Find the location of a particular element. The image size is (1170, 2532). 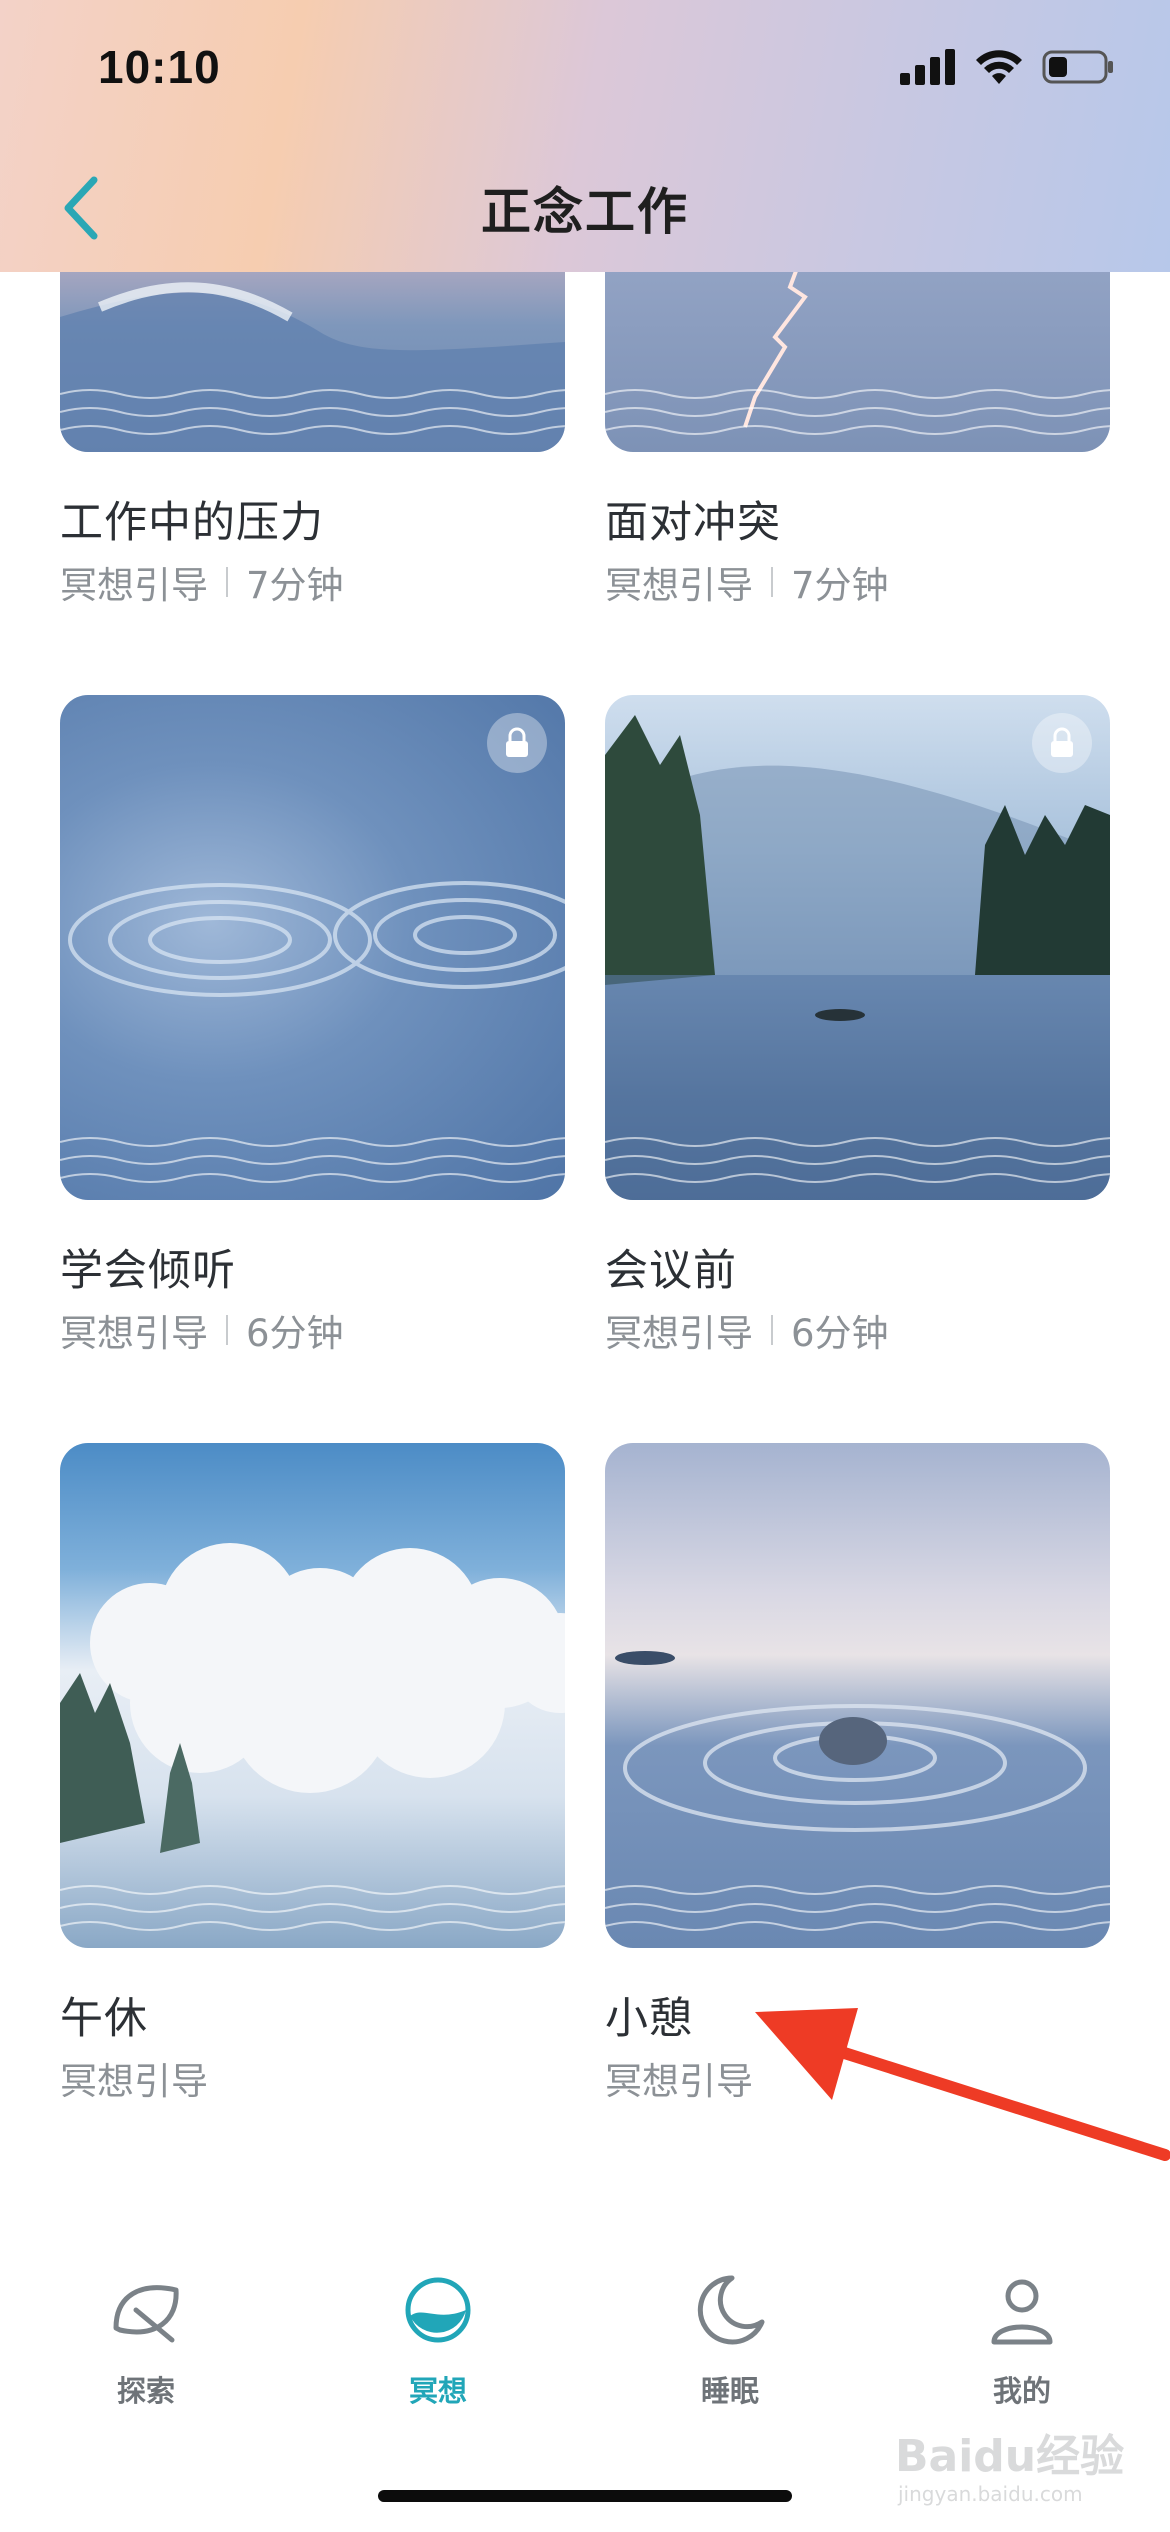

card-title: 面对冲突 is located at coordinates (693, 523).